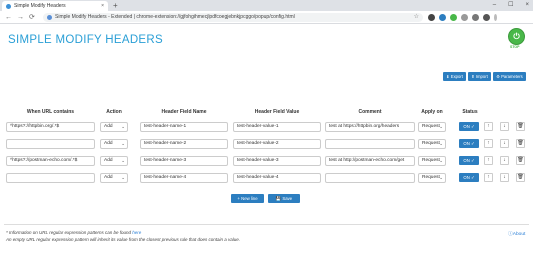 This screenshot has width=533, height=266. Describe the element at coordinates (184, 144) in the screenshot. I see `header-name-input: test-header-name-2` at that location.